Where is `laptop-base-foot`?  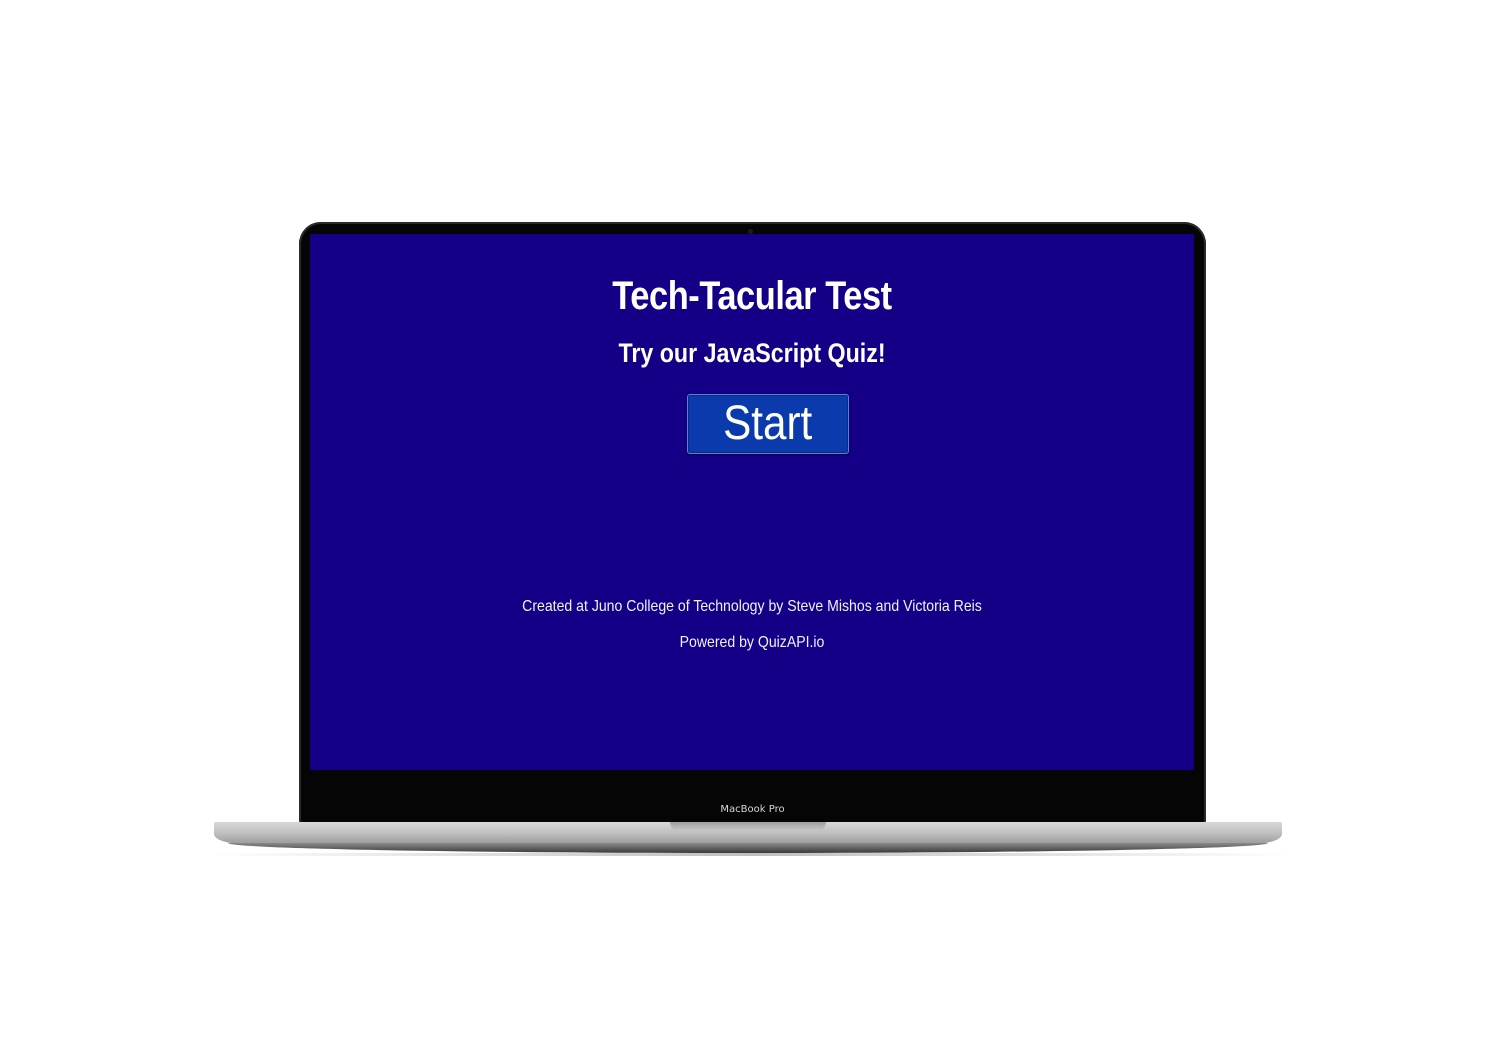
laptop-base-foot is located at coordinates (748, 848).